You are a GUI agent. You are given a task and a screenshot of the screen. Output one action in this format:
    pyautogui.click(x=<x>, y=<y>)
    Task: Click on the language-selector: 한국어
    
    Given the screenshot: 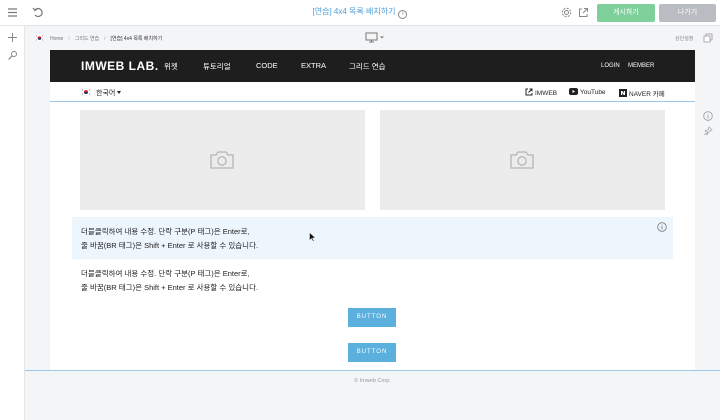 What is the action you would take?
    pyautogui.click(x=109, y=93)
    